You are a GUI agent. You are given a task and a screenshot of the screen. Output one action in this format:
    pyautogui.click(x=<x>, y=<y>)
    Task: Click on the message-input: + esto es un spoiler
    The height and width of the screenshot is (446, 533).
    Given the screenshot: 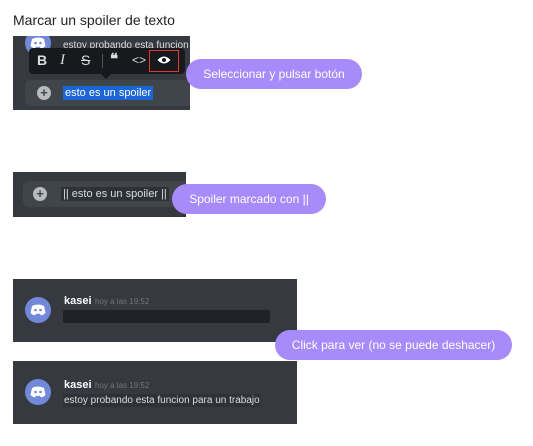 What is the action you would take?
    pyautogui.click(x=107, y=93)
    